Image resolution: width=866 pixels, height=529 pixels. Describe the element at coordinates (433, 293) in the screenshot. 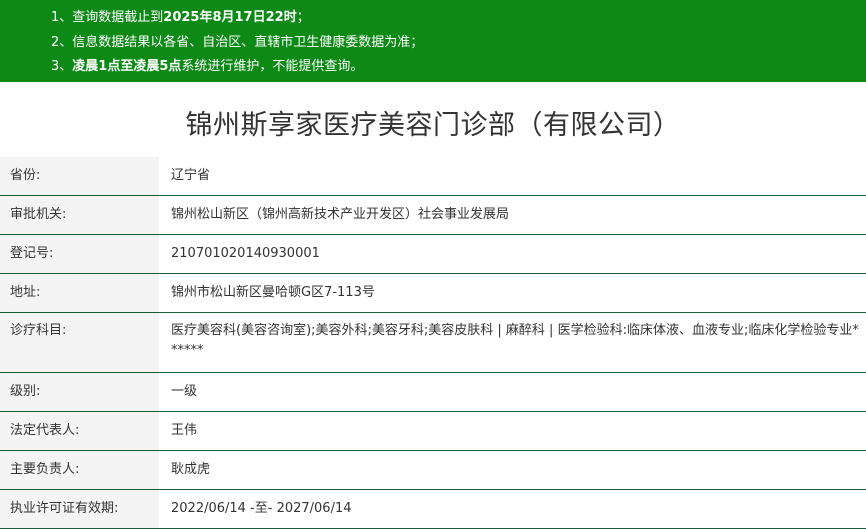

I see `info-row-address: 地址: 锦州市松山新区曼哈顿G区7-113号` at that location.